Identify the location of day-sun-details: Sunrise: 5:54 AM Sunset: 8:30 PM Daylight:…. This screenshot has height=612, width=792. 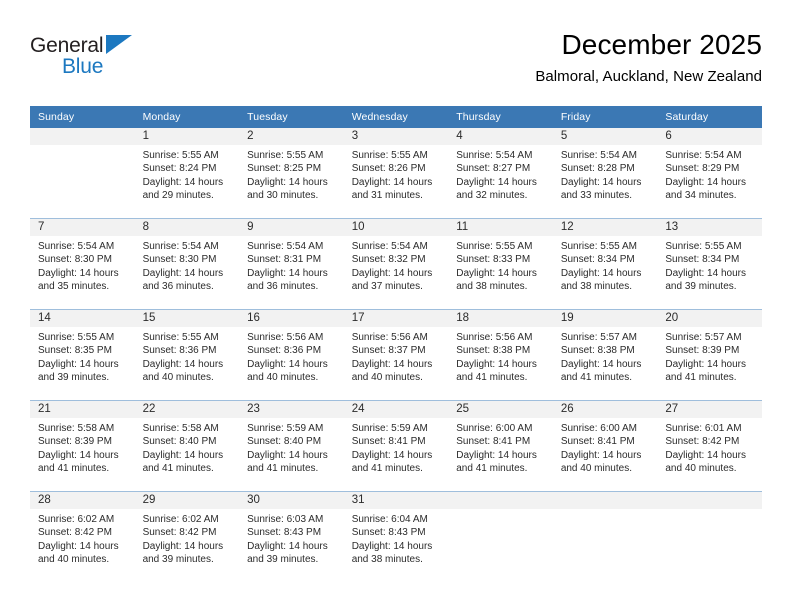
(187, 265).